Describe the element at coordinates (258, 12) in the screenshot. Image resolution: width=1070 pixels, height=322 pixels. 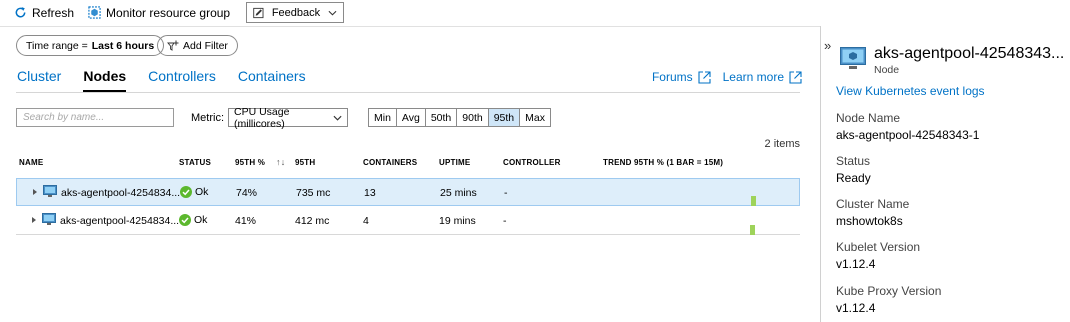
I see `feedback-icon` at that location.